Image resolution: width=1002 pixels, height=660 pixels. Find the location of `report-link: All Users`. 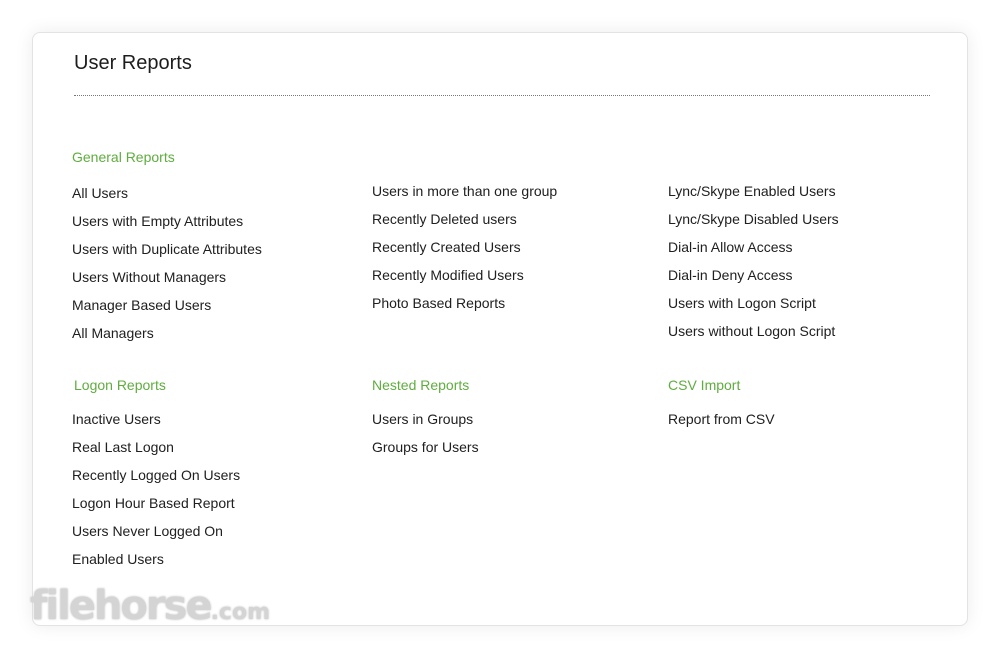

report-link: All Users is located at coordinates (167, 198).